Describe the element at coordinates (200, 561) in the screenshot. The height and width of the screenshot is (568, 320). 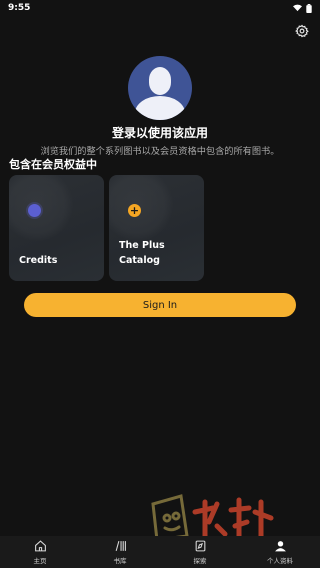
I see `nav-label-explore: 探索` at that location.